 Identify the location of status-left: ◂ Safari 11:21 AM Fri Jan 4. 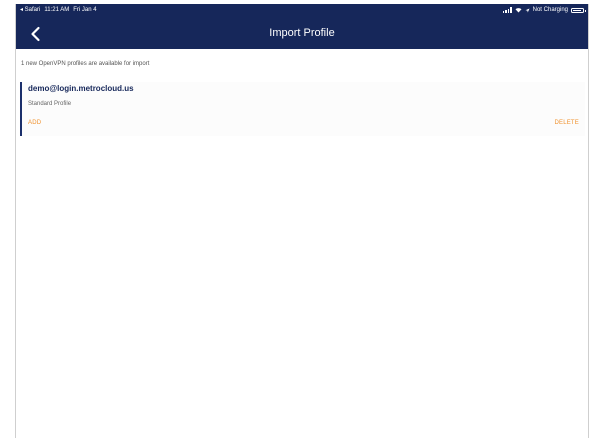
(58, 10).